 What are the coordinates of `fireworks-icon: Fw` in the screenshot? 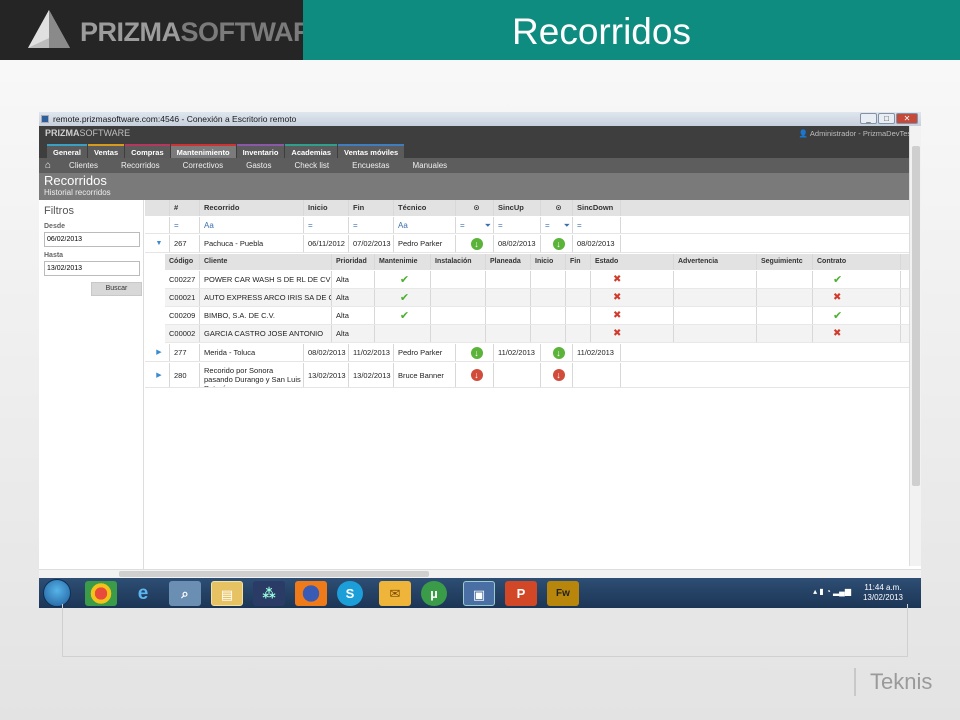 It's located at (563, 593).